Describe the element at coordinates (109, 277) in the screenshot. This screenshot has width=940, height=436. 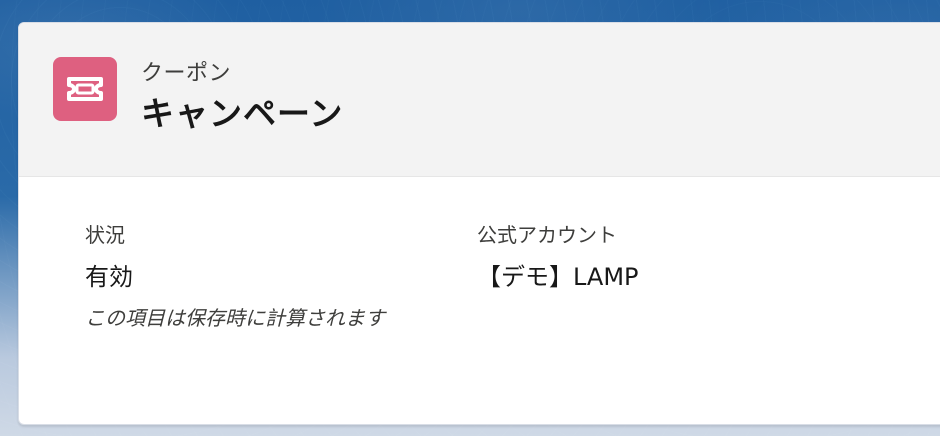
I see `status-value: 有効` at that location.